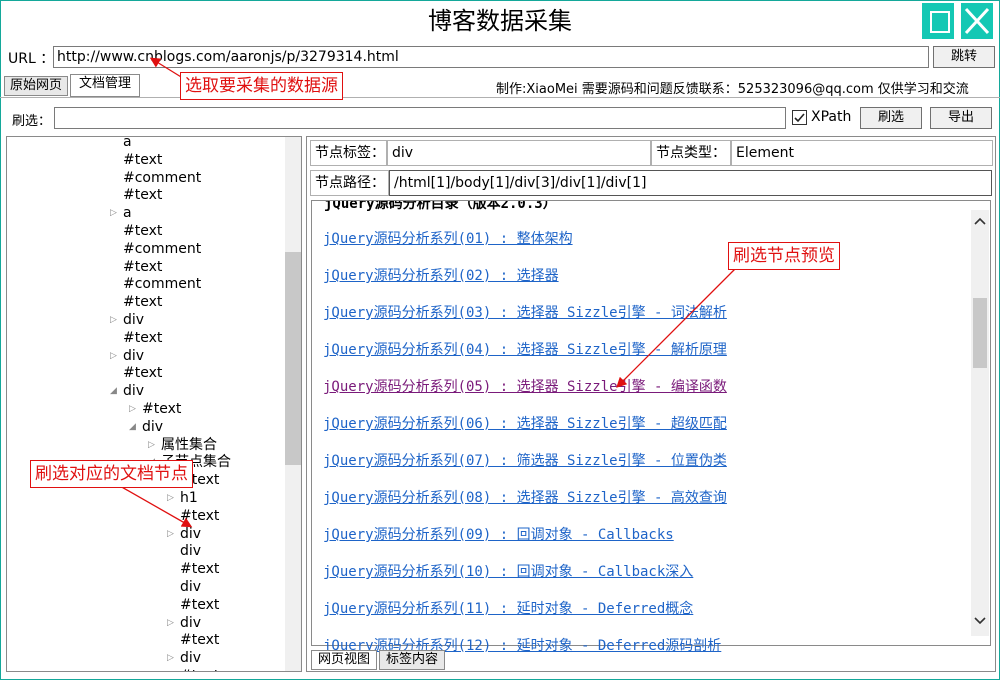 The image size is (1000, 680). I want to click on annotation-select-source: 选取要采集的数据源, so click(261, 86).